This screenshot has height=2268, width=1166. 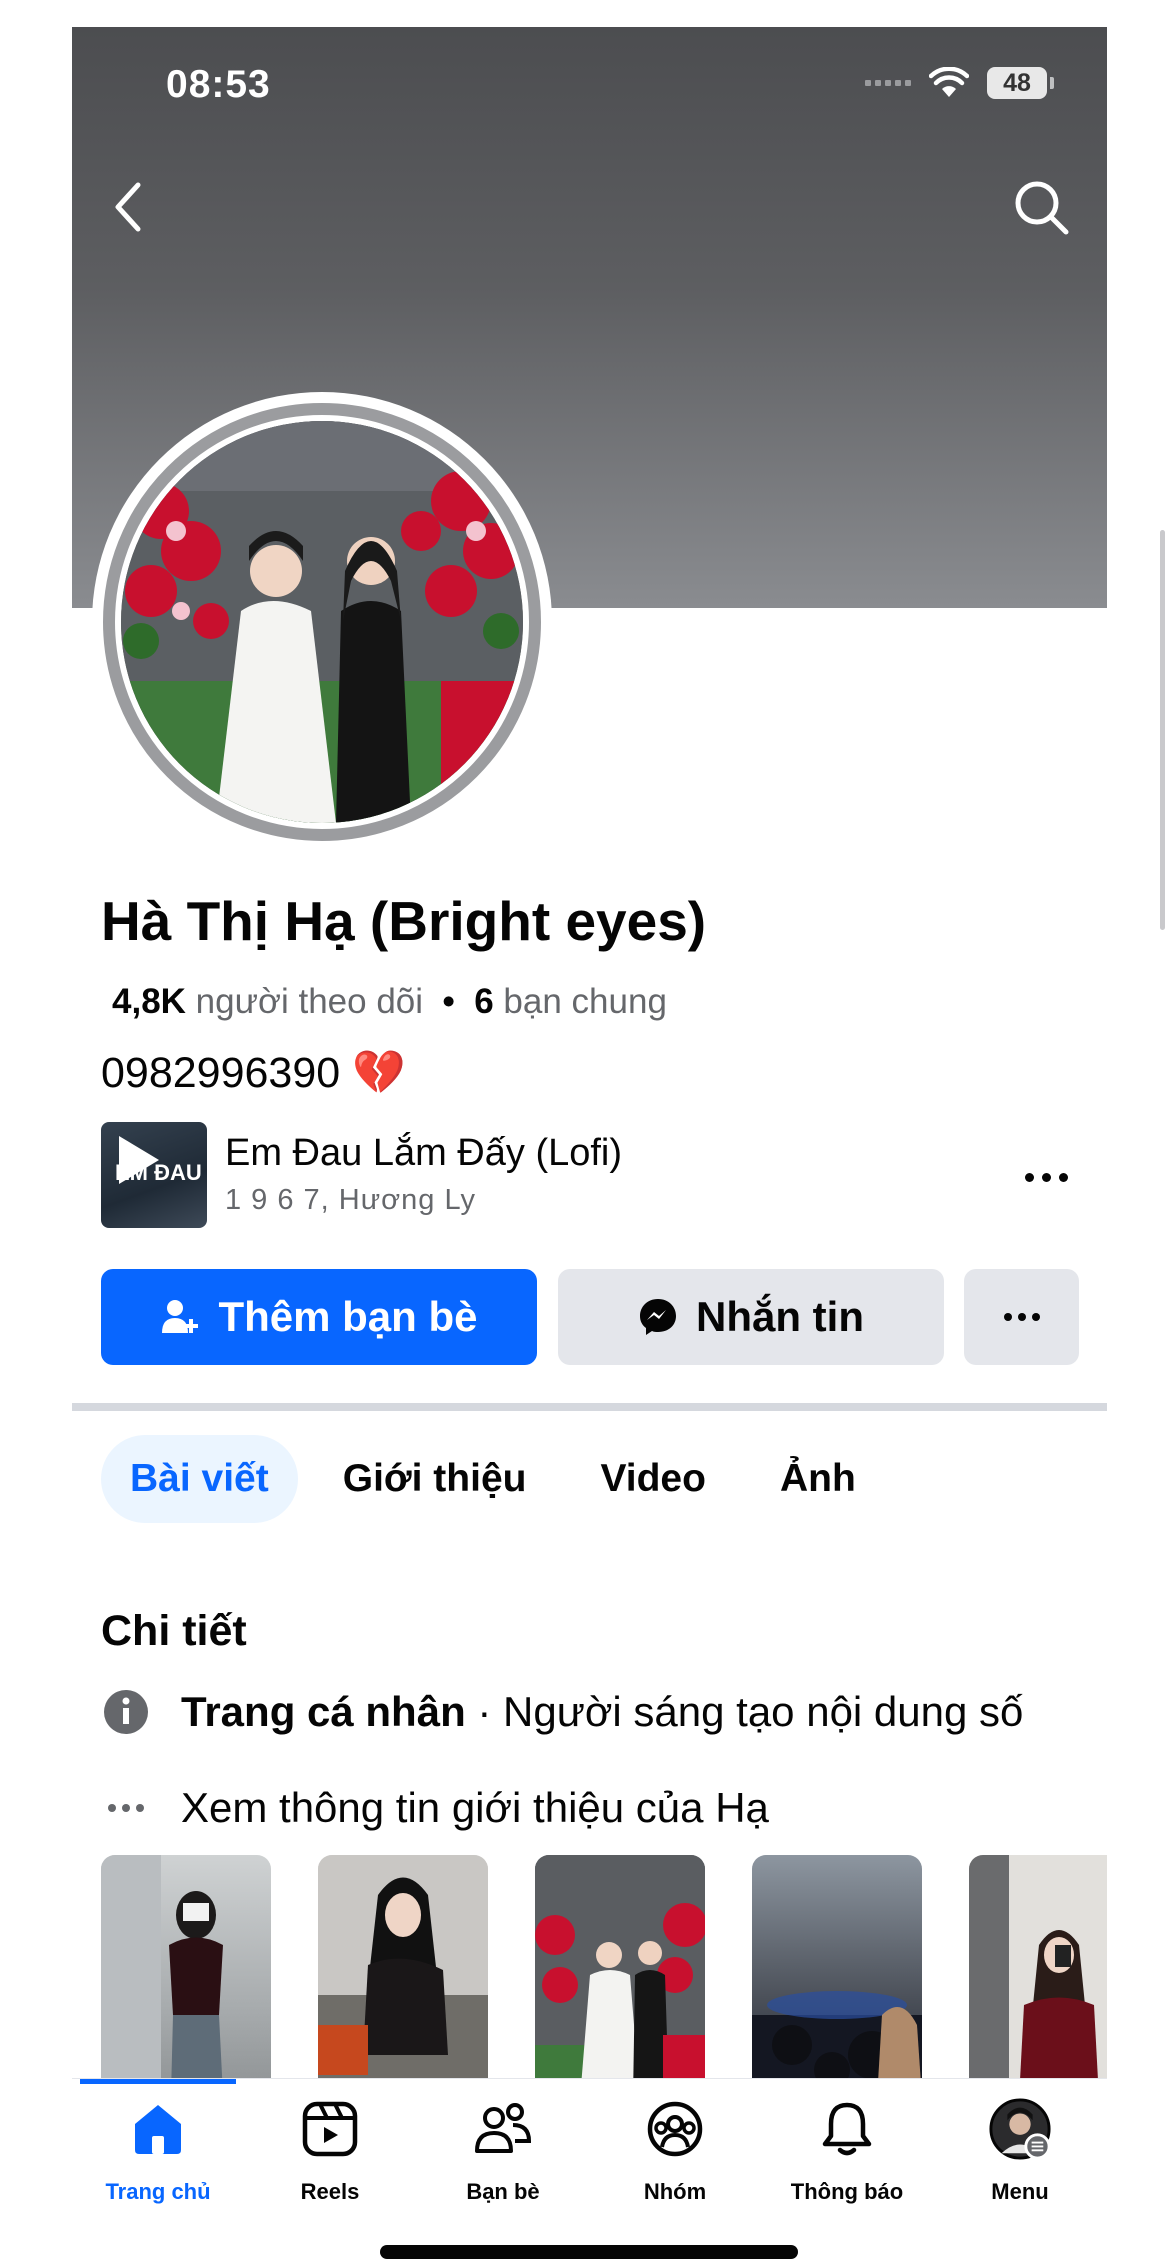 I want to click on music-title: Em Đau Lắm Đấy (Lofi), so click(x=424, y=1153).